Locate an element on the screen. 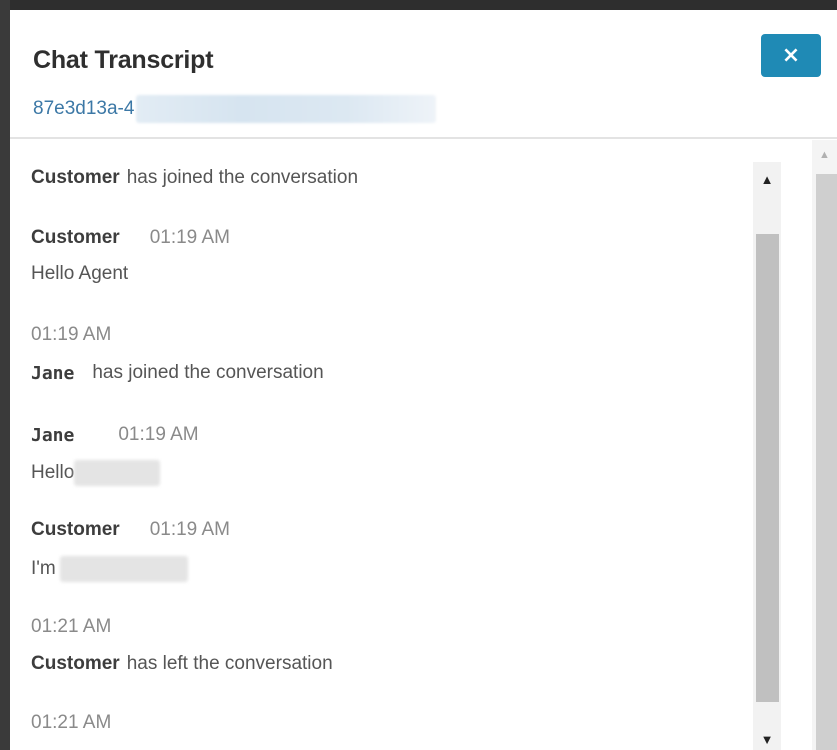 Image resolution: width=837 pixels, height=750 pixels. close-button: × is located at coordinates (791, 55).